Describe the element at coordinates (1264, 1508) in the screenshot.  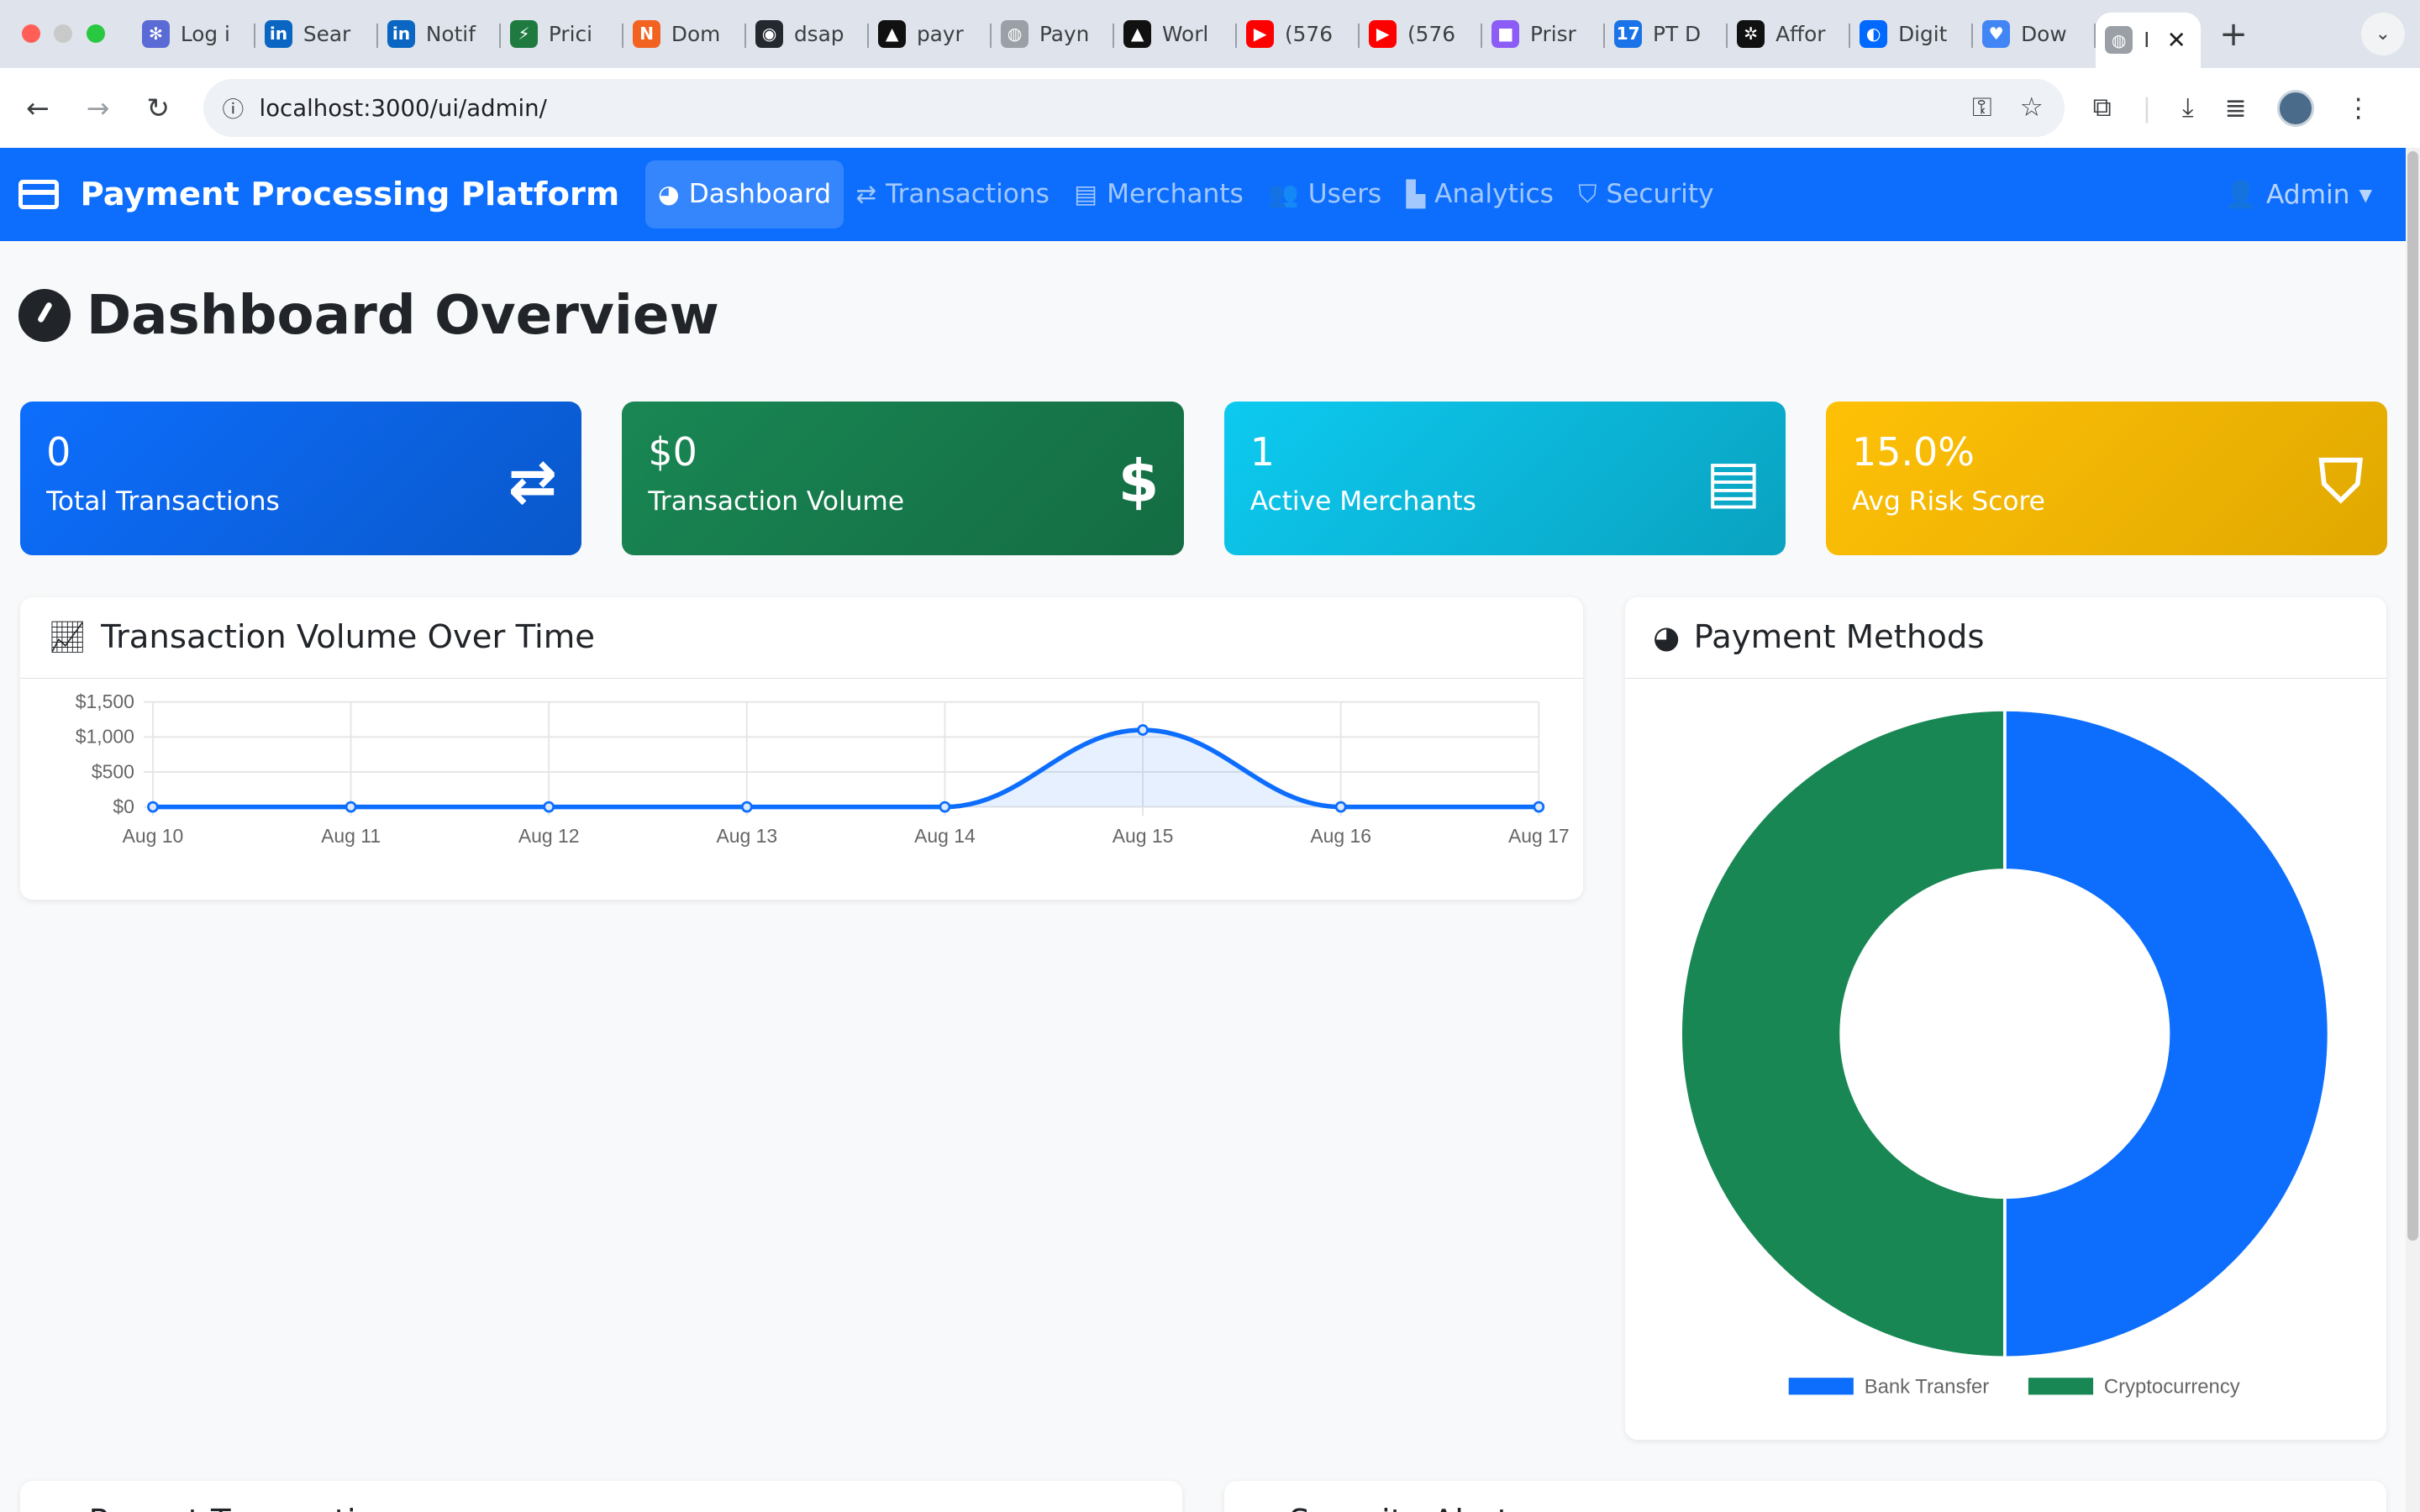
I see `warning-icon: ▲` at that location.